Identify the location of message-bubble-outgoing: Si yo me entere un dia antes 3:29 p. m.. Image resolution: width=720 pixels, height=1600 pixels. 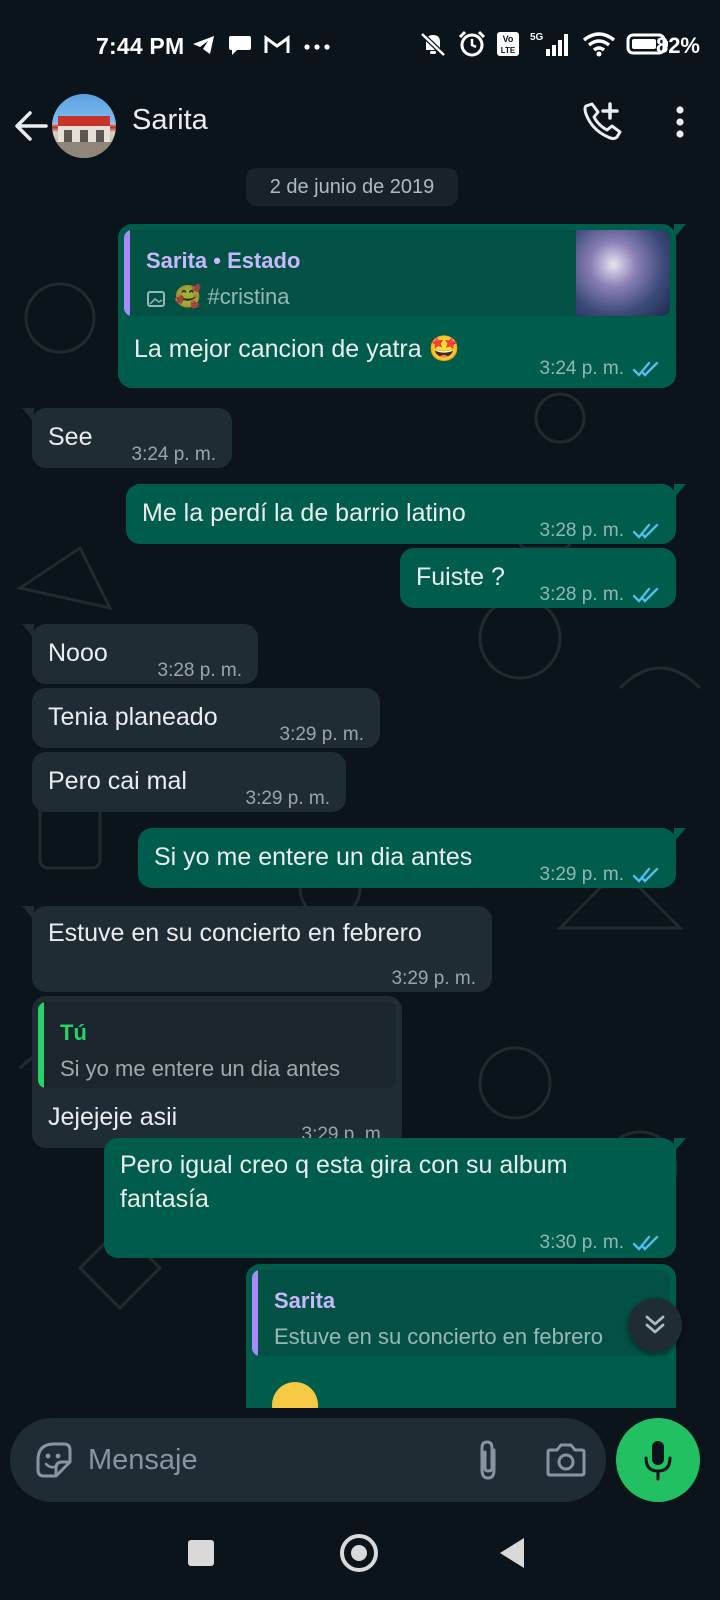
(412, 858).